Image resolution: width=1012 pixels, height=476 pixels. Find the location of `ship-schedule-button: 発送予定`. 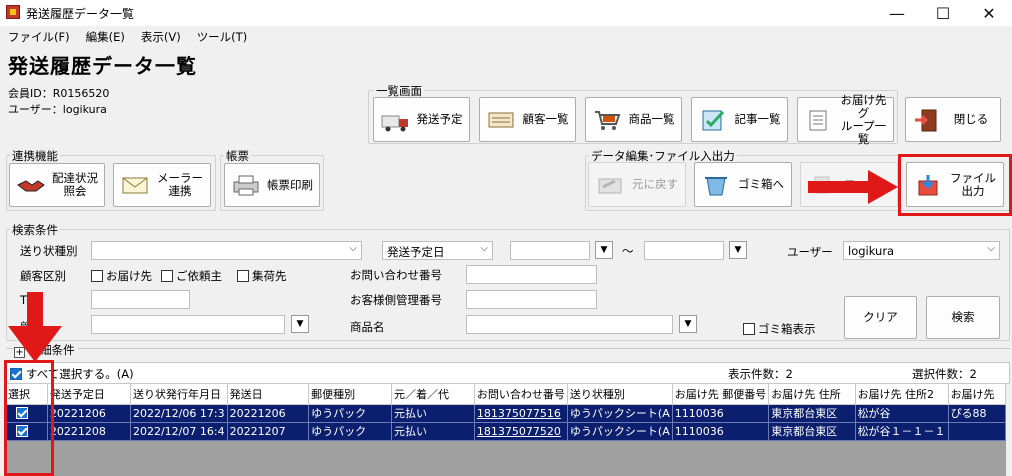

ship-schedule-button: 発送予定 is located at coordinates (421, 119).